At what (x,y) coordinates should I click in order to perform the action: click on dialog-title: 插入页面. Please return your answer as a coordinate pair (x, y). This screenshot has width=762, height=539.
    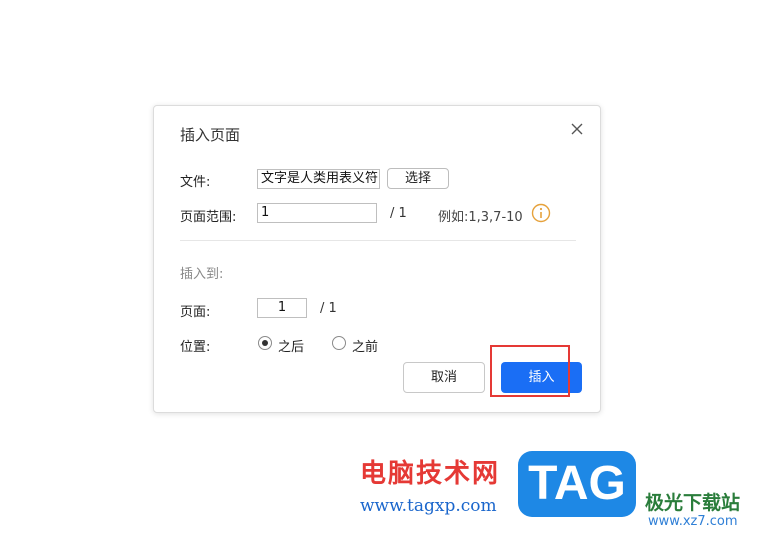
    Looking at the image, I should click on (210, 135).